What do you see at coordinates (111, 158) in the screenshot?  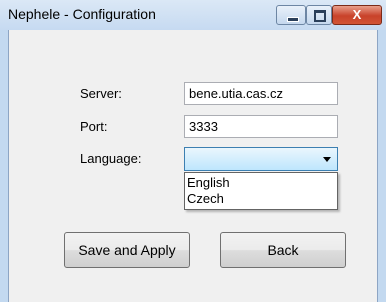 I see `language-label: Language:` at bounding box center [111, 158].